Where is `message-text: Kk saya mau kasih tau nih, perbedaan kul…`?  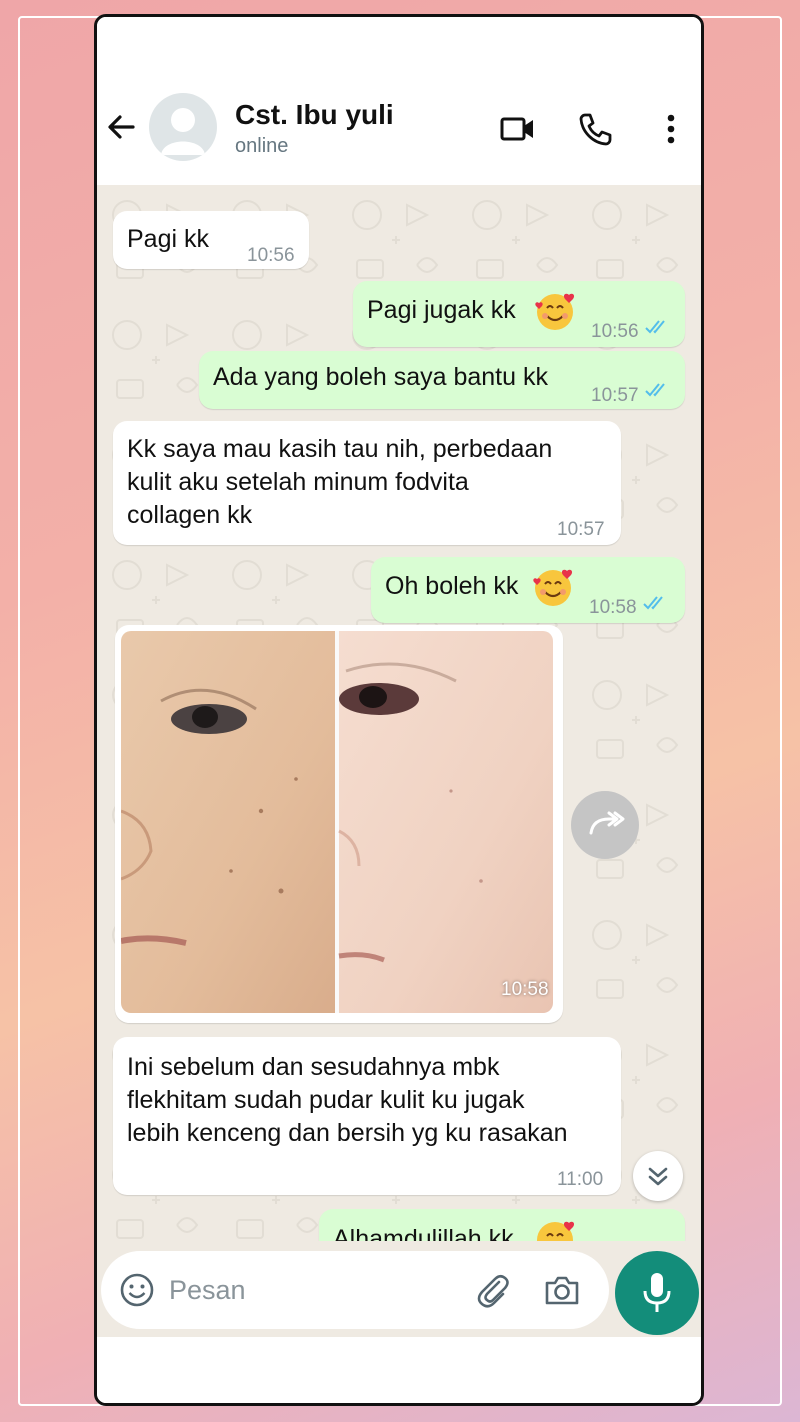
message-text: Kk saya mau kasih tau nih, perbedaan kul… is located at coordinates (339, 482).